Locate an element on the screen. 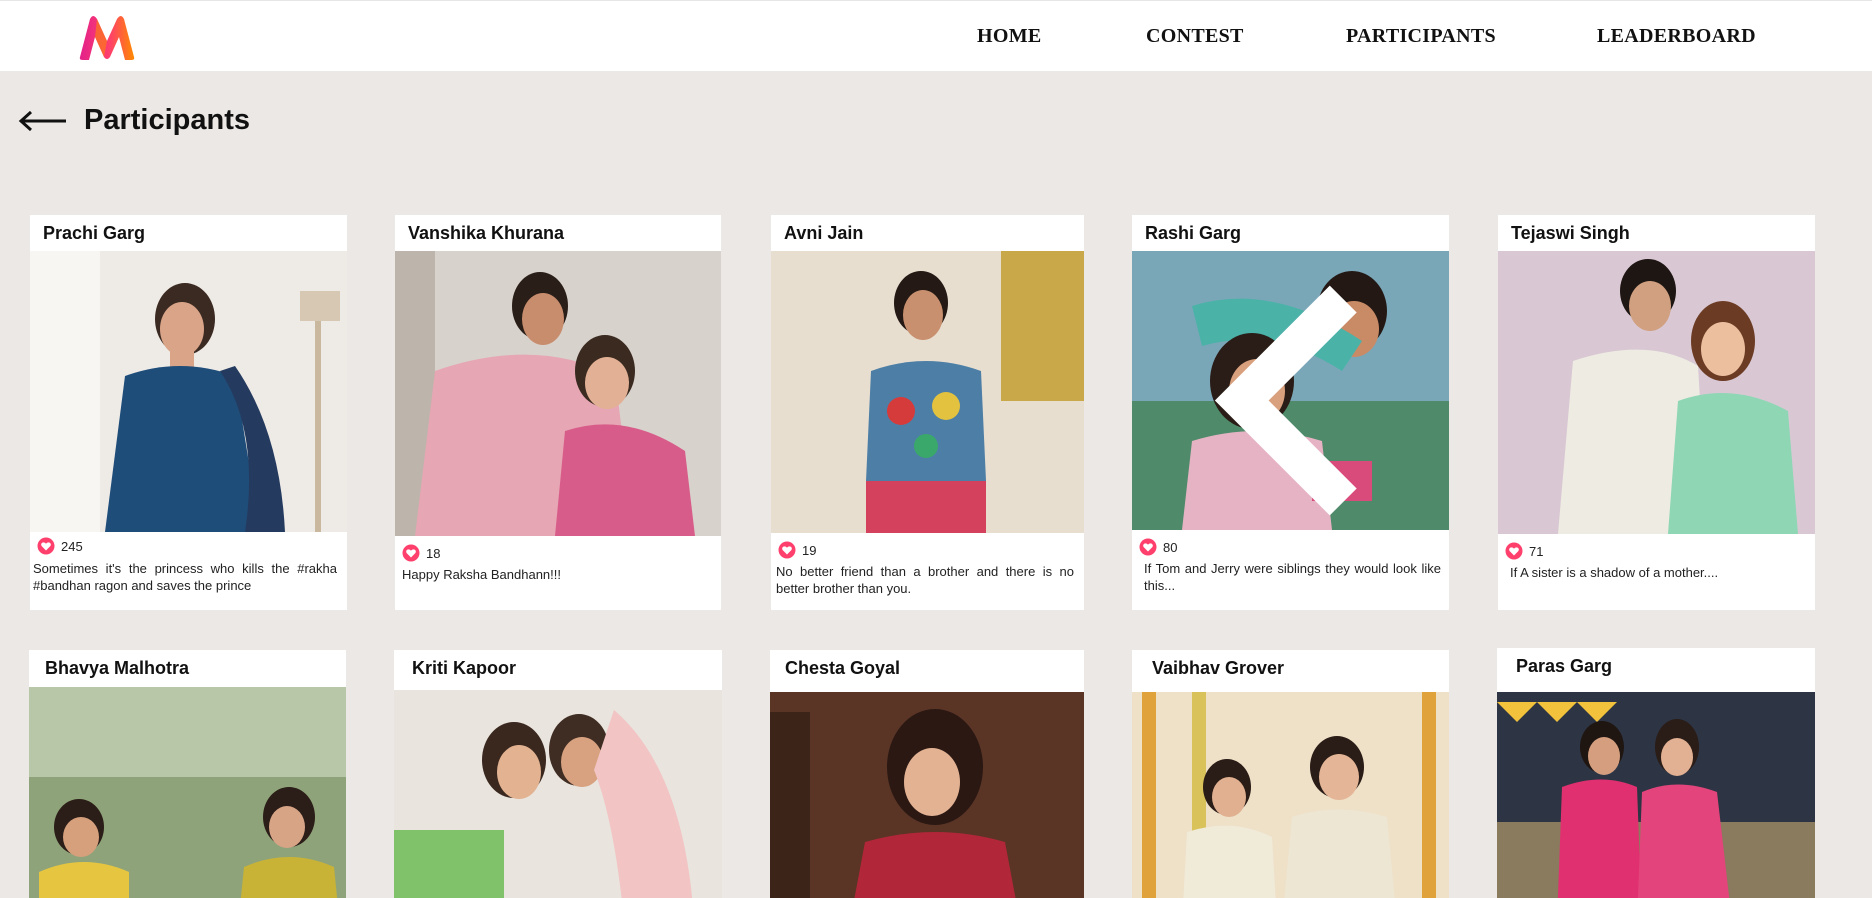  participant-name: Paras Garg is located at coordinates (1564, 666).